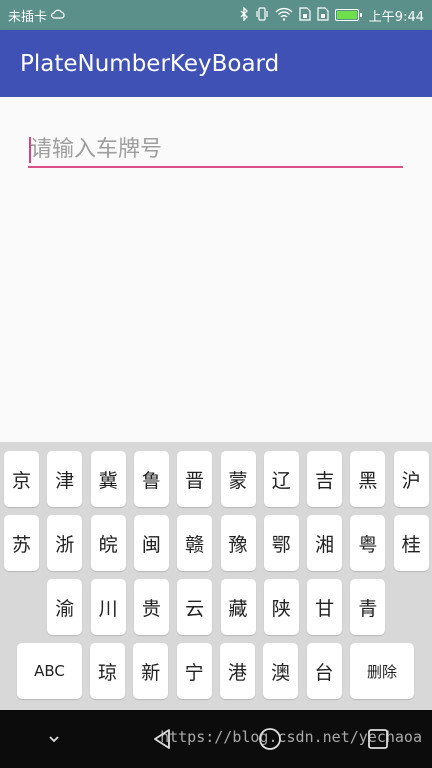  I want to click on key-province: 冀, so click(108, 479).